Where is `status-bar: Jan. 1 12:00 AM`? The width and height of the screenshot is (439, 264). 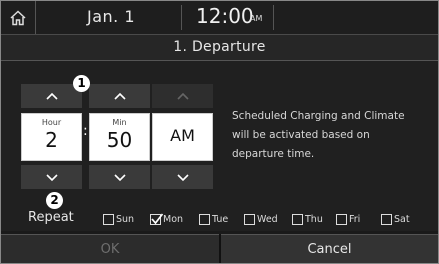
status-bar: Jan. 1 12:00 AM is located at coordinates (219, 18).